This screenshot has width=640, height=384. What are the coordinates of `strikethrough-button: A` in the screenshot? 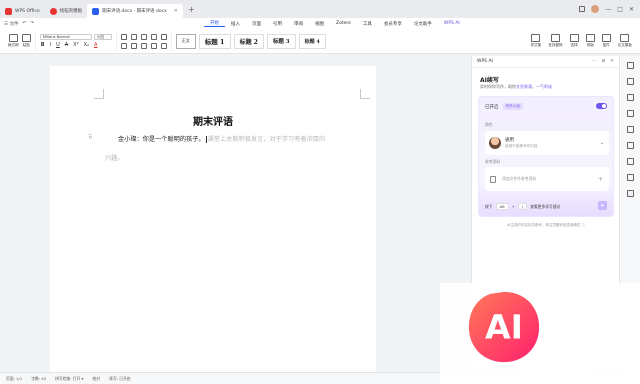 It's located at (66, 45).